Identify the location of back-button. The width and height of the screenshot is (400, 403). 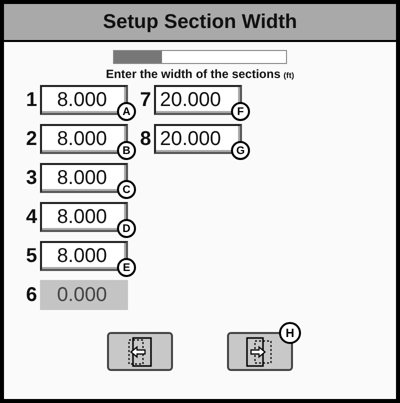
(140, 351).